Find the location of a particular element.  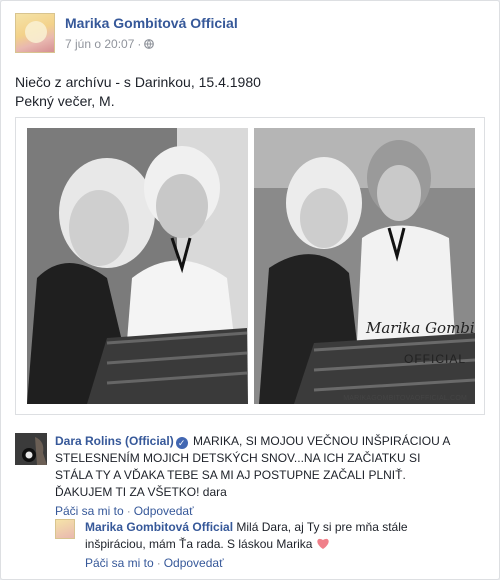

reply-reply-link: Odpovedať is located at coordinates (194, 563).